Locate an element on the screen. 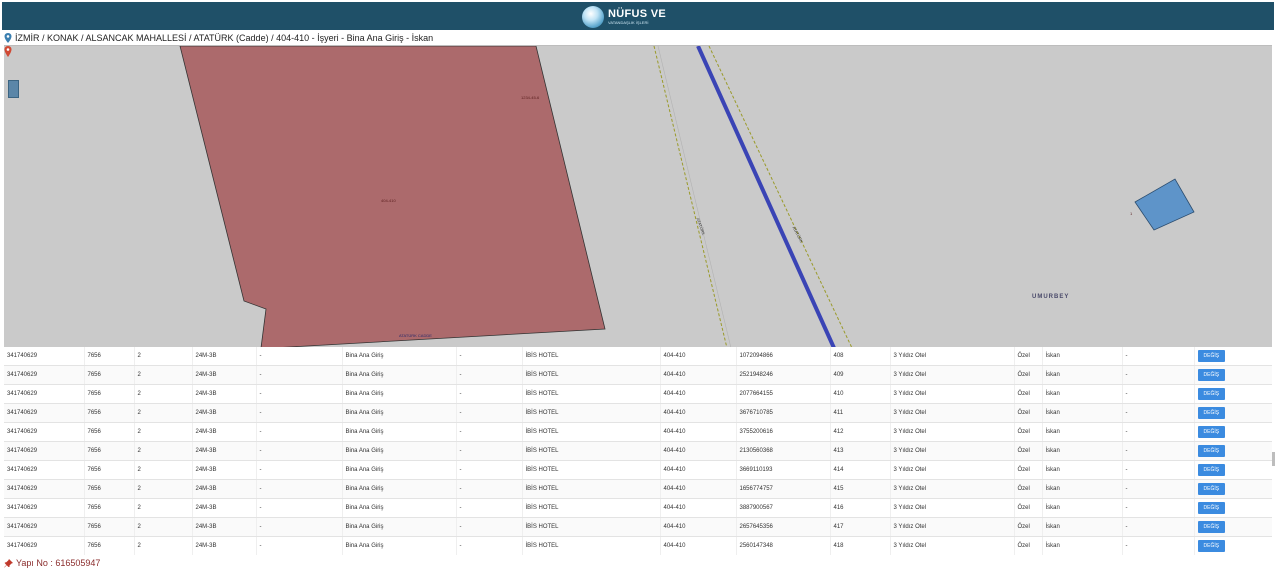  map-zoom-control is located at coordinates (13, 89).